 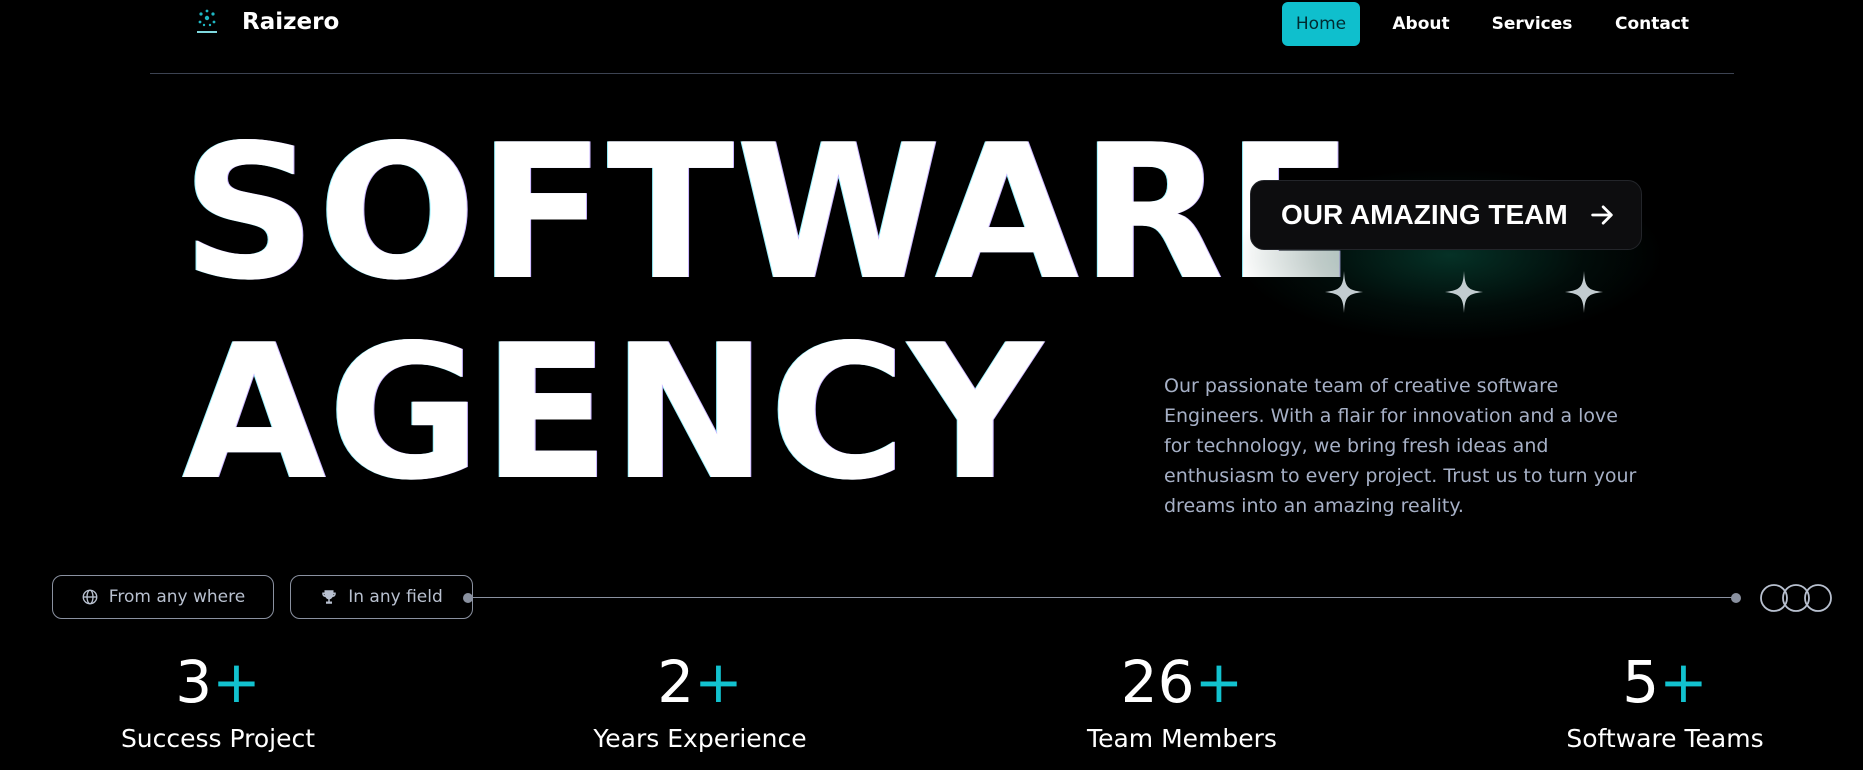 What do you see at coordinates (218, 738) in the screenshot?
I see `stat-label: Success Project` at bounding box center [218, 738].